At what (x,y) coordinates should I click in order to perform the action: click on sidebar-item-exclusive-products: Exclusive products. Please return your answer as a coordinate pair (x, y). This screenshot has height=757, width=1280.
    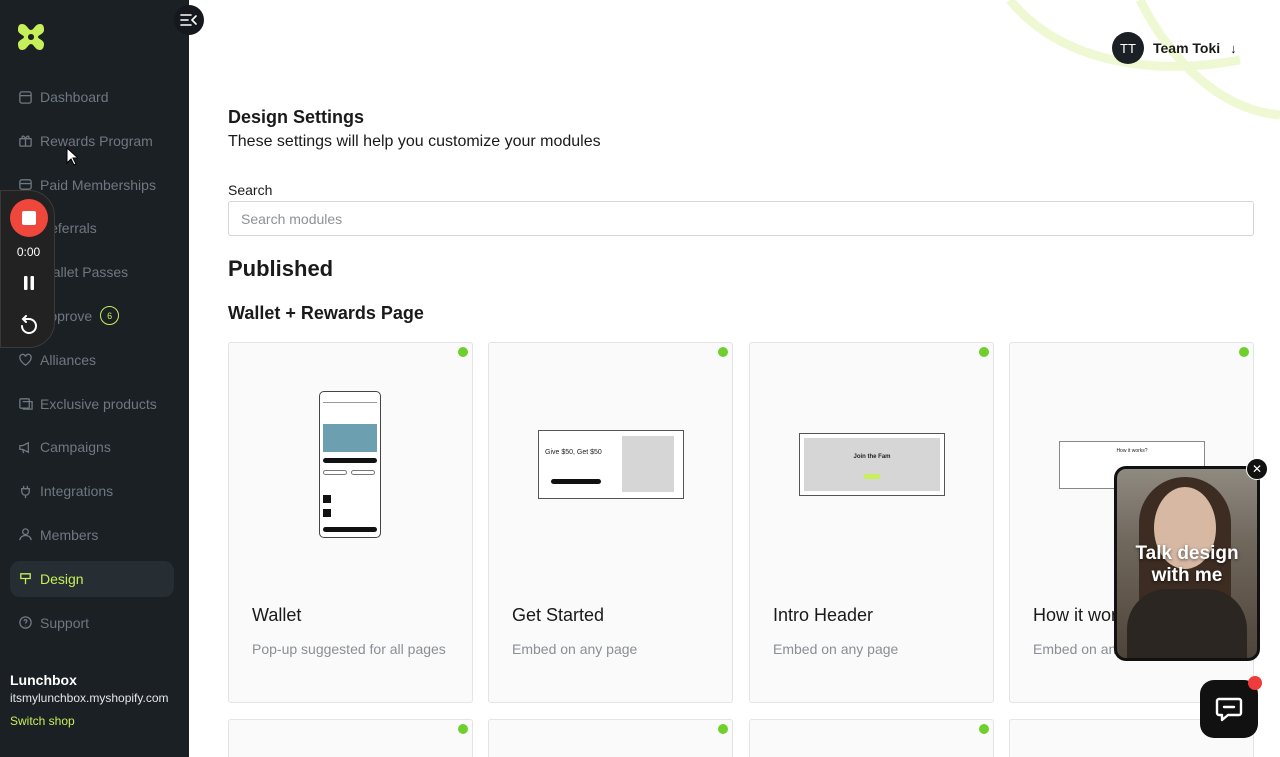
    Looking at the image, I should click on (92, 404).